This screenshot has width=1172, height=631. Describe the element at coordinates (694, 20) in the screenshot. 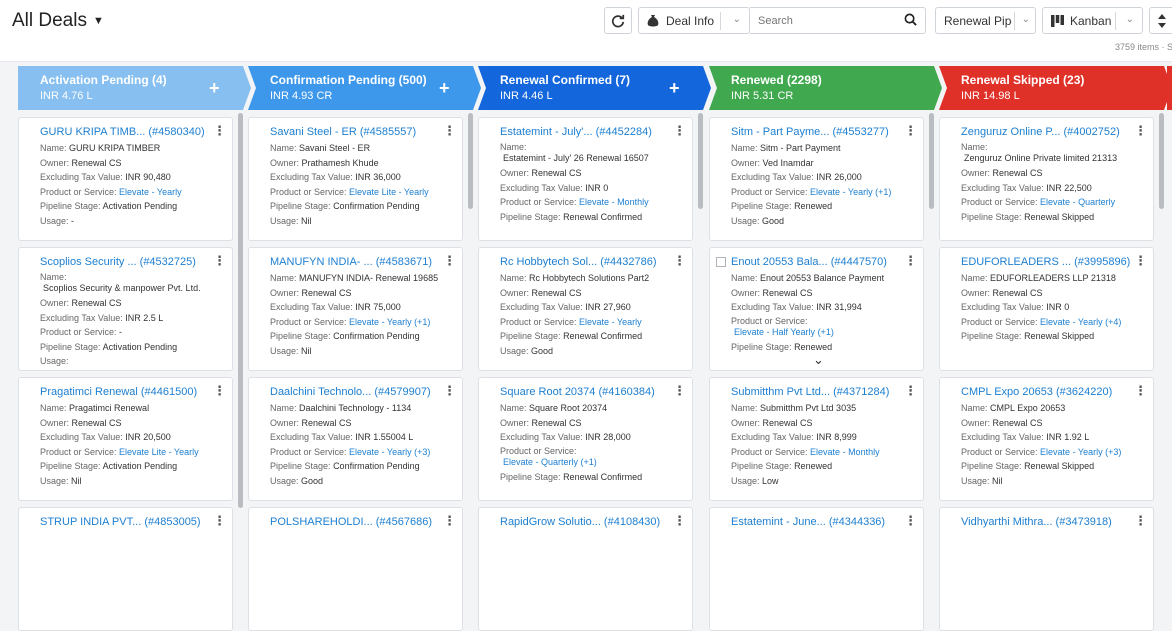

I see `deal-info-select: Deal Info ⌄` at that location.